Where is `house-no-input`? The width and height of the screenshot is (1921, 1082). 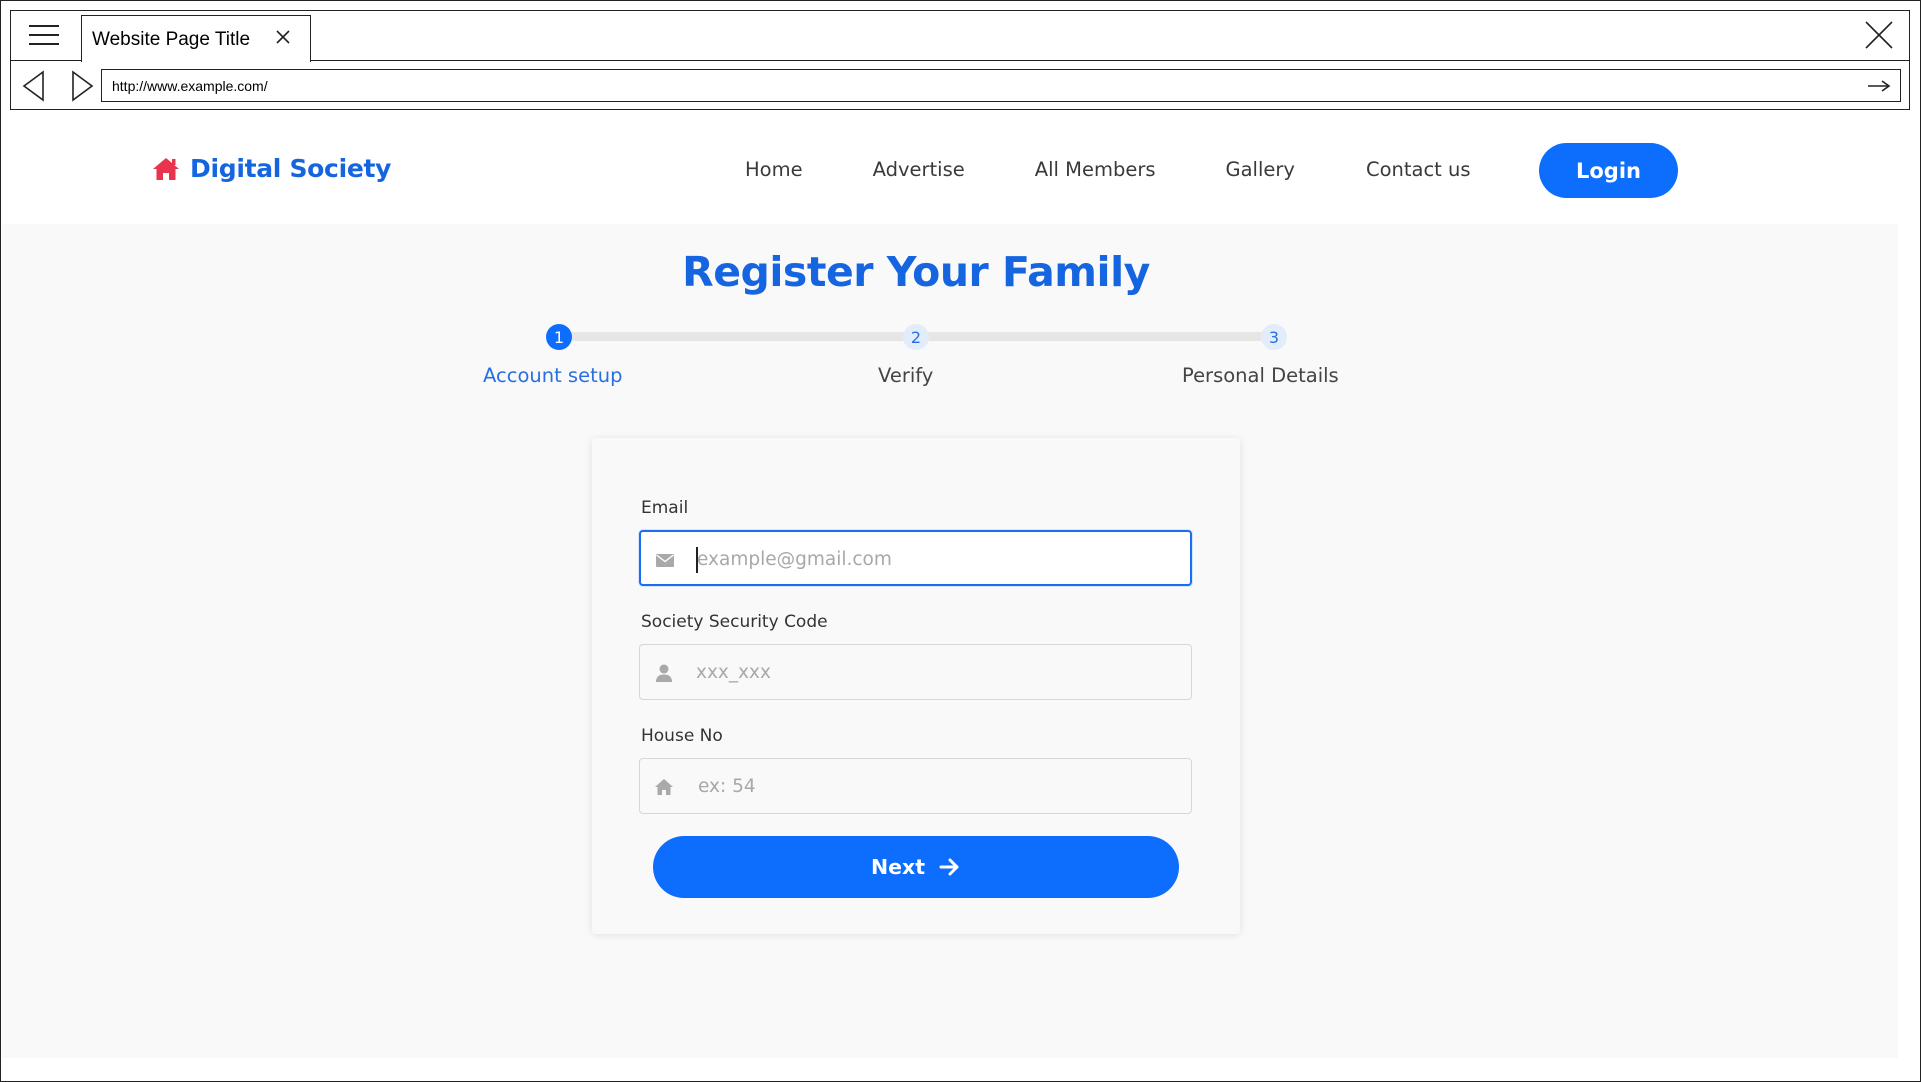 house-no-input is located at coordinates (938, 786).